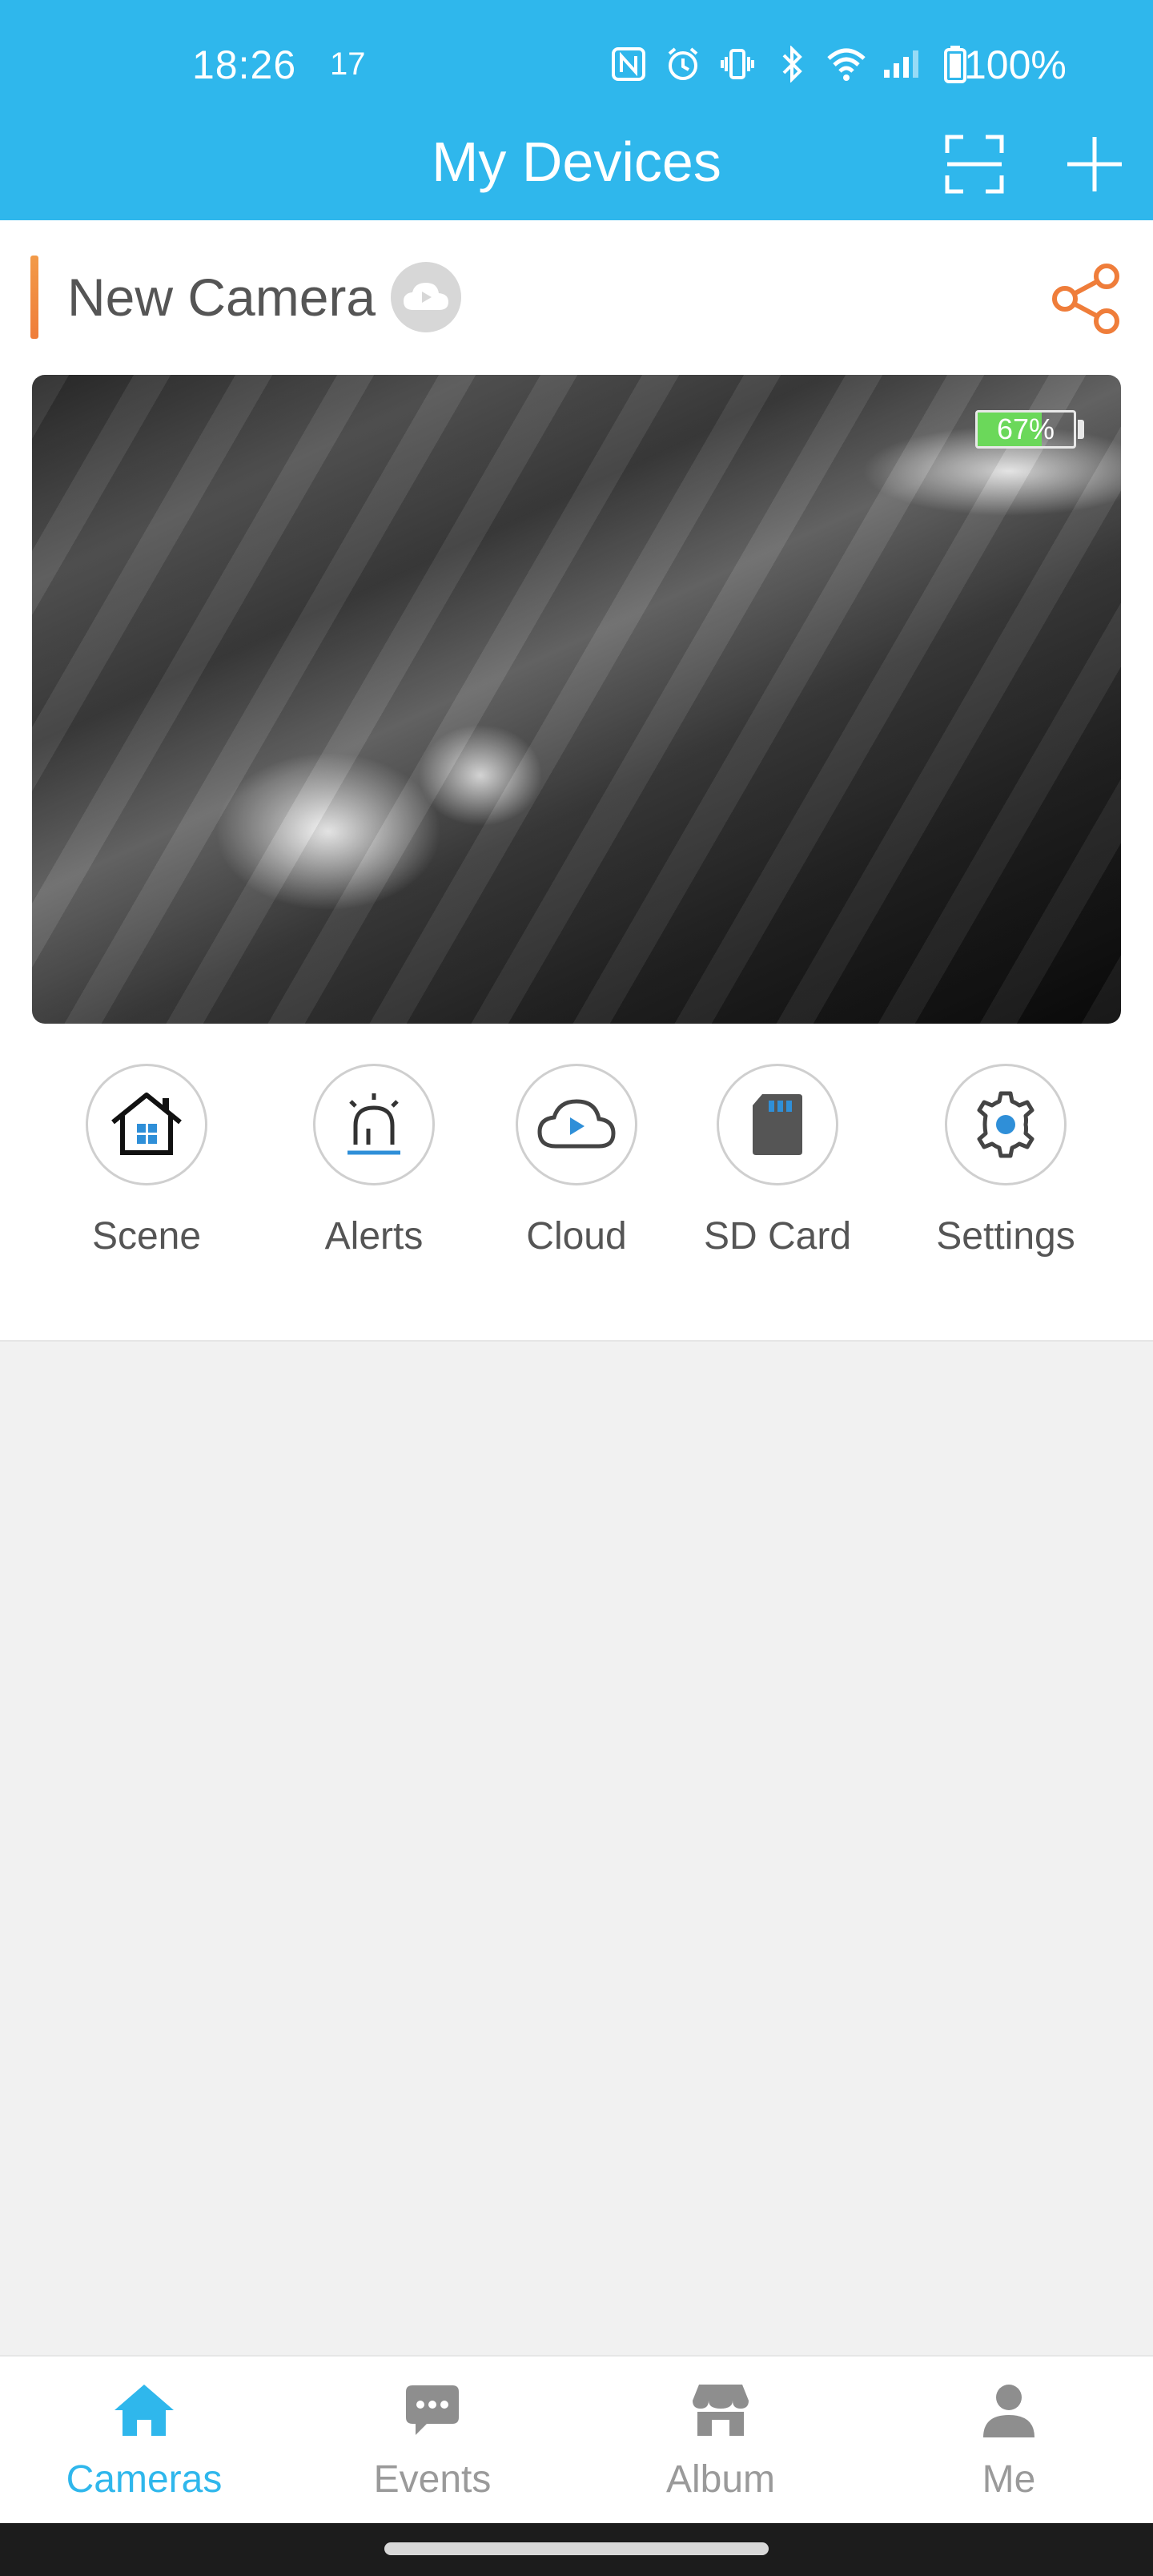 This screenshot has height=2576, width=1153. I want to click on camera-battery-indicator: 67%, so click(1026, 429).